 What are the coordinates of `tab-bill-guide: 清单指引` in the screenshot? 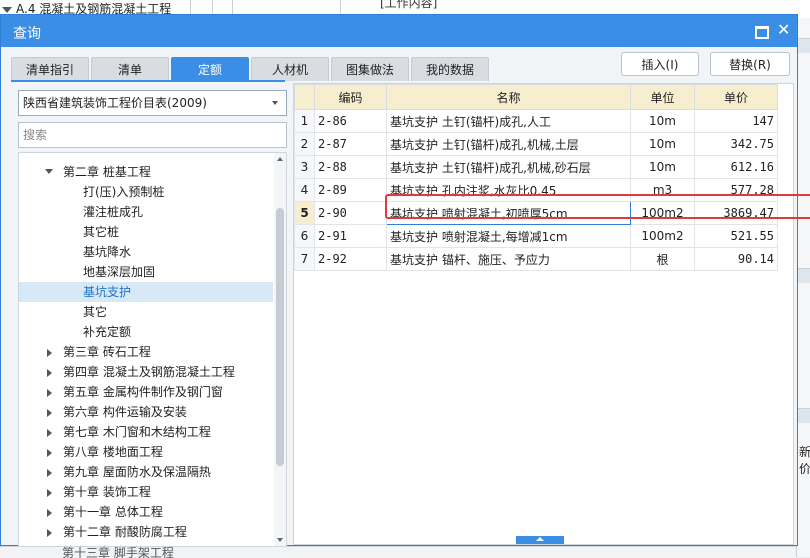 It's located at (50, 69).